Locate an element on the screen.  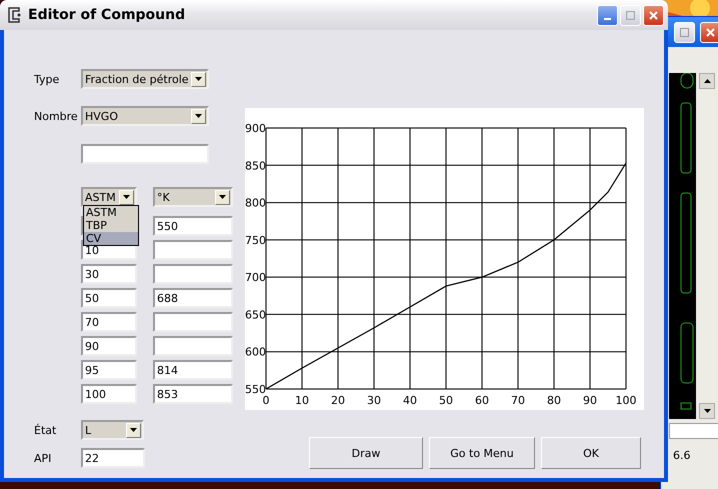
percent-field: 100 is located at coordinates (109, 394).